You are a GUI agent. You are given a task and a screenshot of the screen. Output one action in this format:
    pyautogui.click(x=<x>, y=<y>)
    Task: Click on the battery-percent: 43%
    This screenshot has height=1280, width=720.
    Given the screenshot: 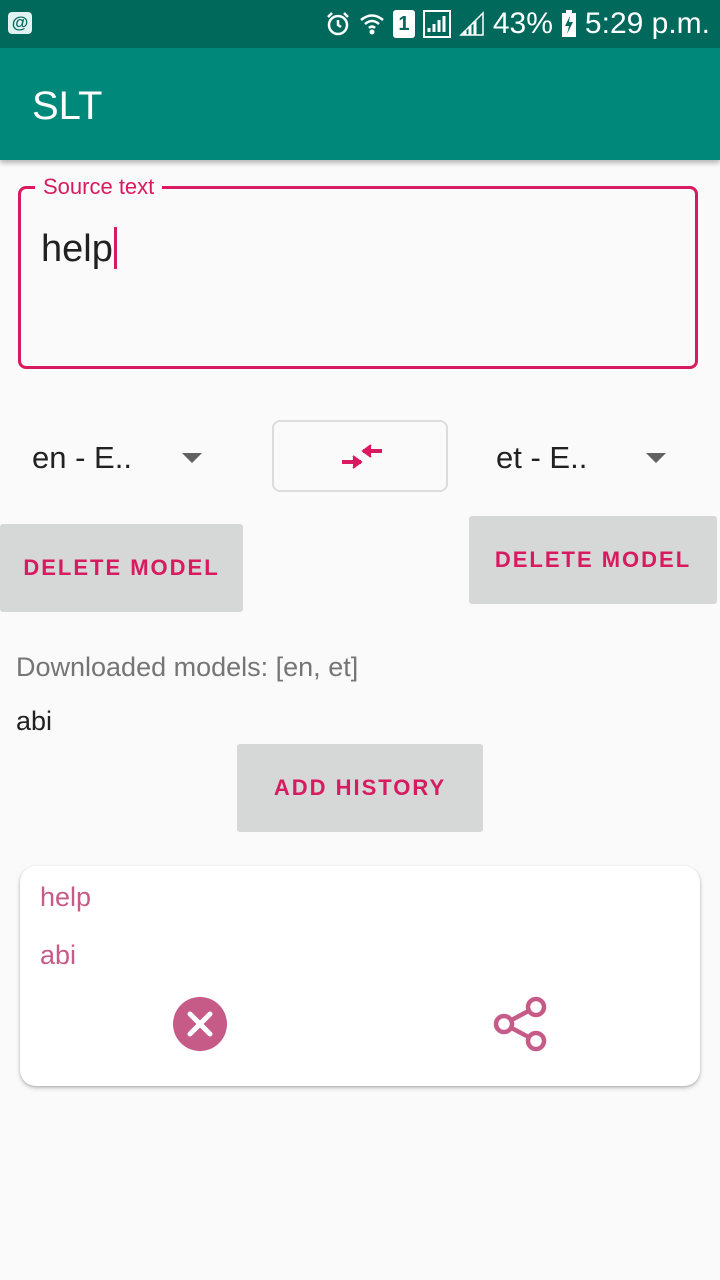 What is the action you would take?
    pyautogui.click(x=522, y=23)
    